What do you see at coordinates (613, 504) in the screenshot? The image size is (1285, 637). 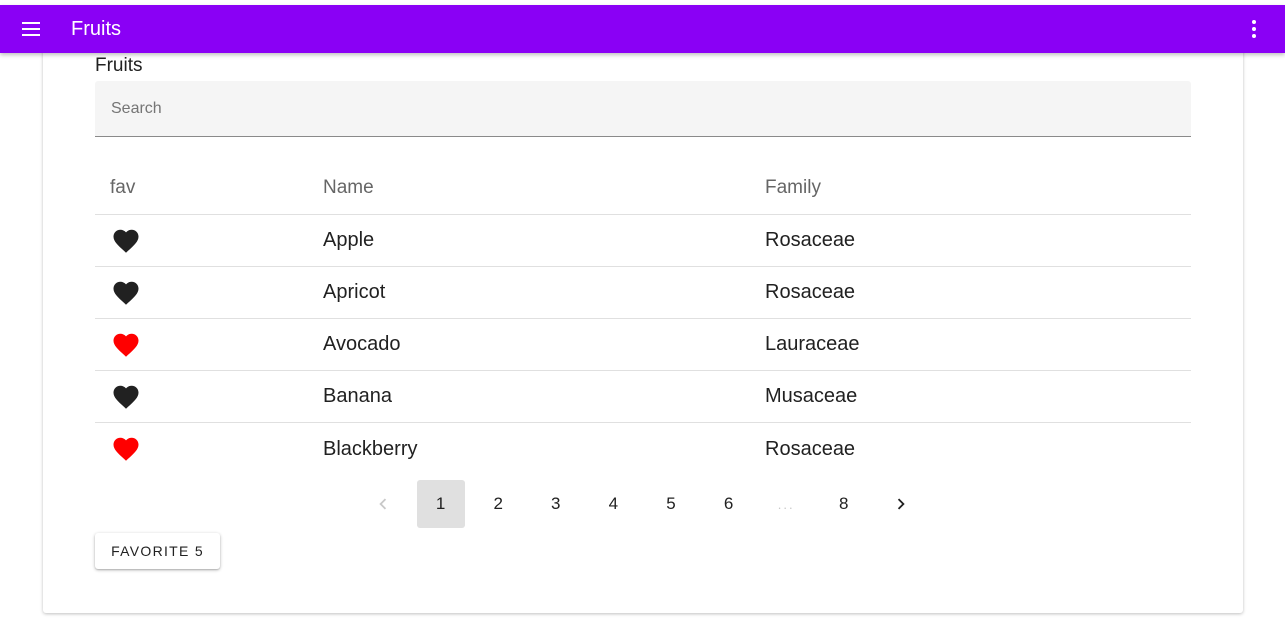 I see `page-button: 4` at bounding box center [613, 504].